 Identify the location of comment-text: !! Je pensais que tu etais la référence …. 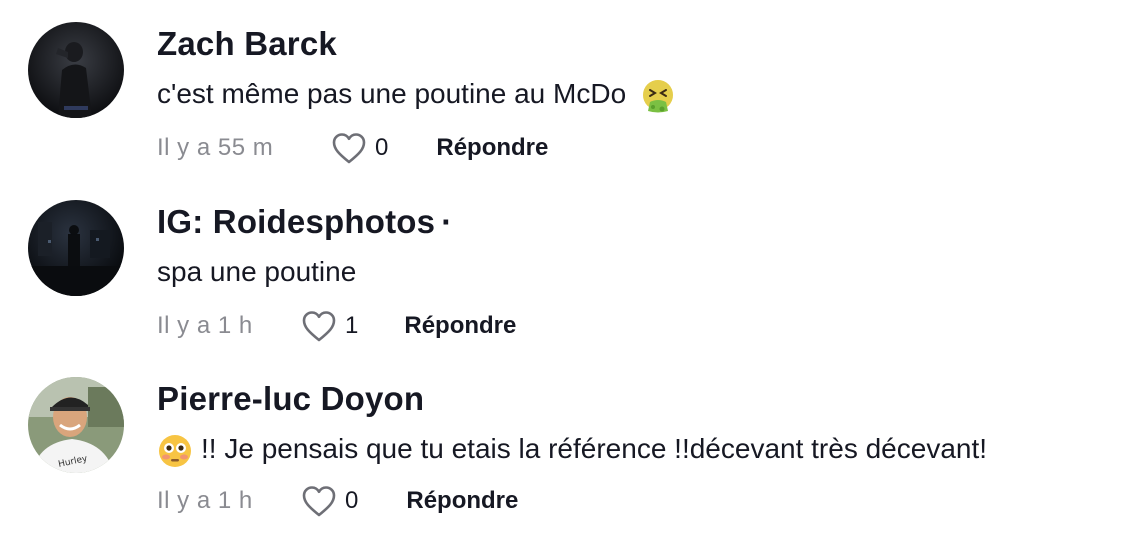
(572, 450).